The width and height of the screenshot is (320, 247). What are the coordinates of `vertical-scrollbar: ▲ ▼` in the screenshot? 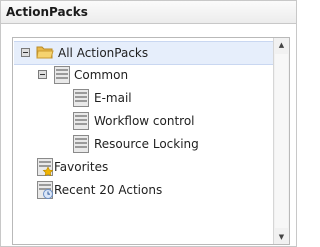 It's located at (281, 141).